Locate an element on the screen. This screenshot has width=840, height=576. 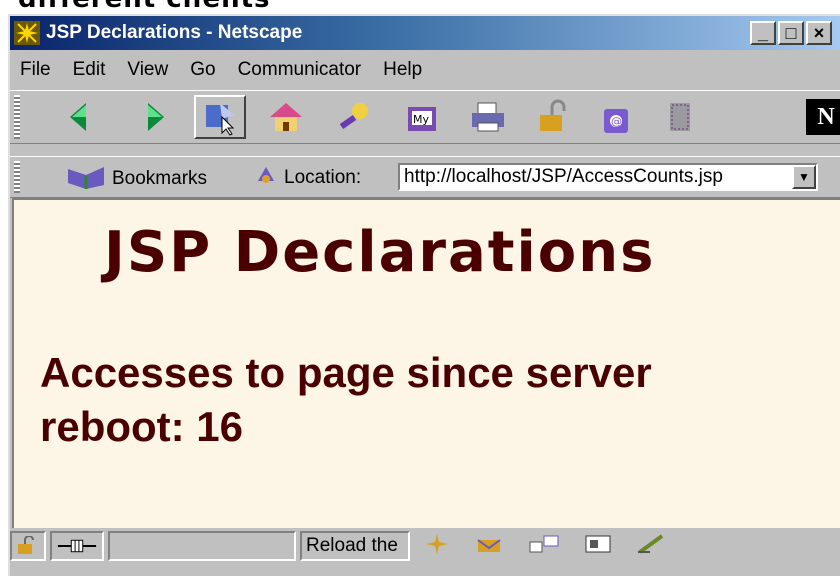
status-bar: Reload the is located at coordinates (425, 546).